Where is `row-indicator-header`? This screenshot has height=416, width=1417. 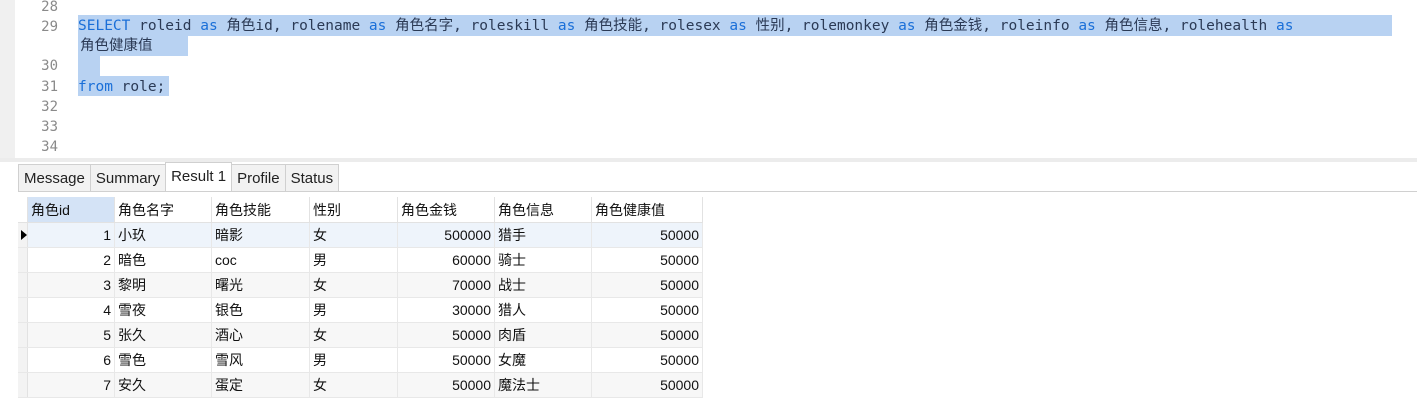
row-indicator-header is located at coordinates (23, 210).